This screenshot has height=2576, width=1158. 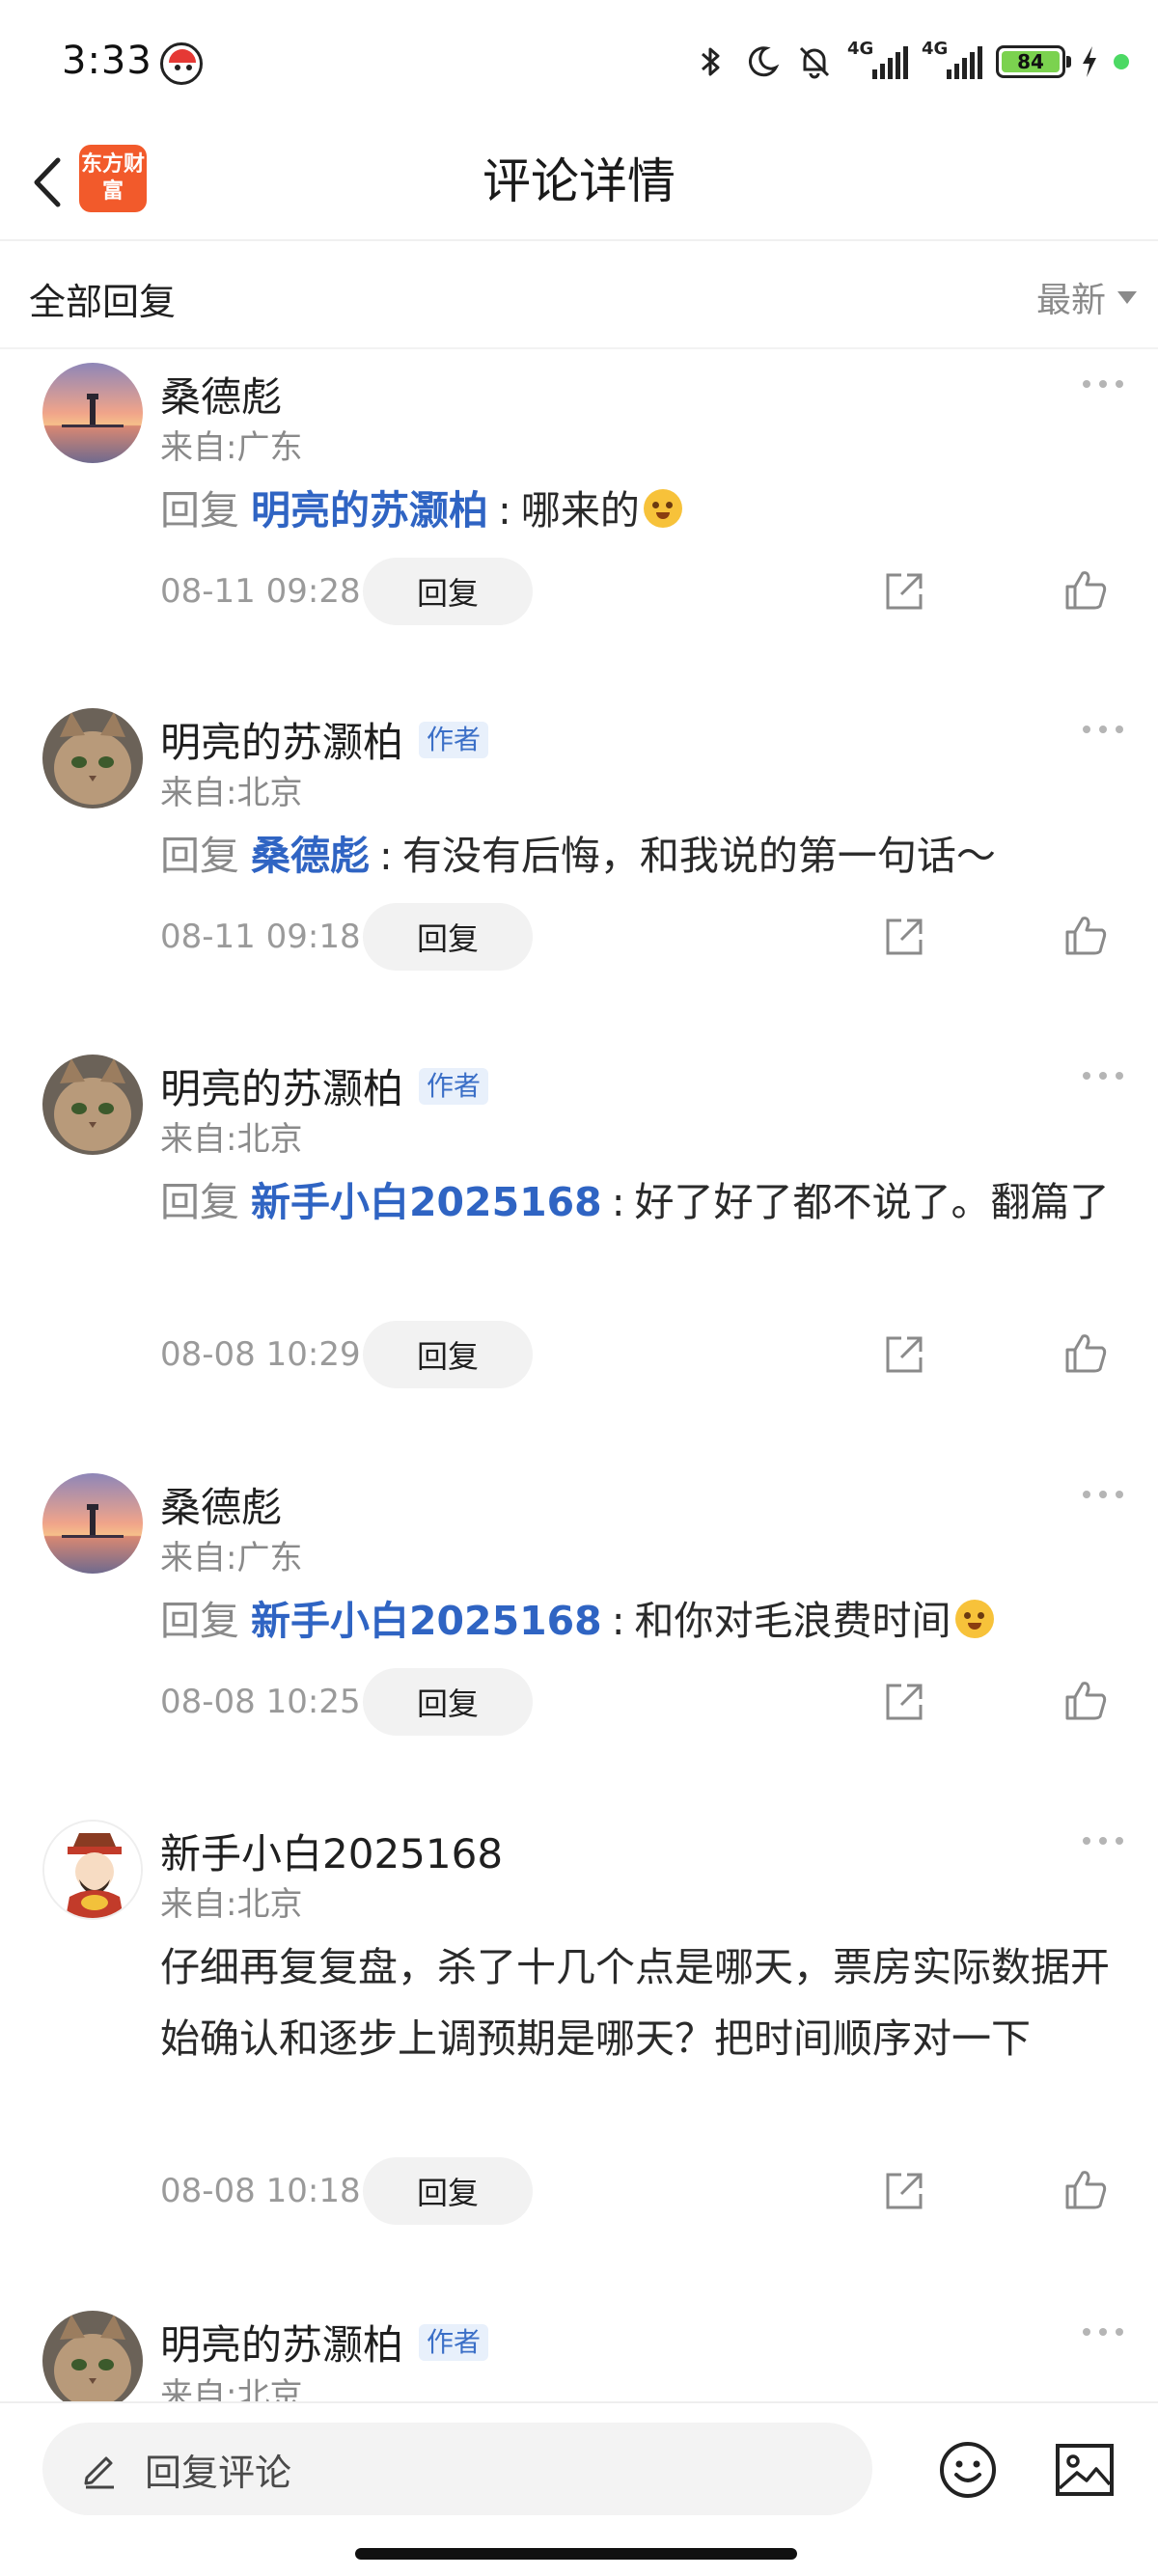 What do you see at coordinates (457, 2469) in the screenshot?
I see `reply-comment-input: 回复评论` at bounding box center [457, 2469].